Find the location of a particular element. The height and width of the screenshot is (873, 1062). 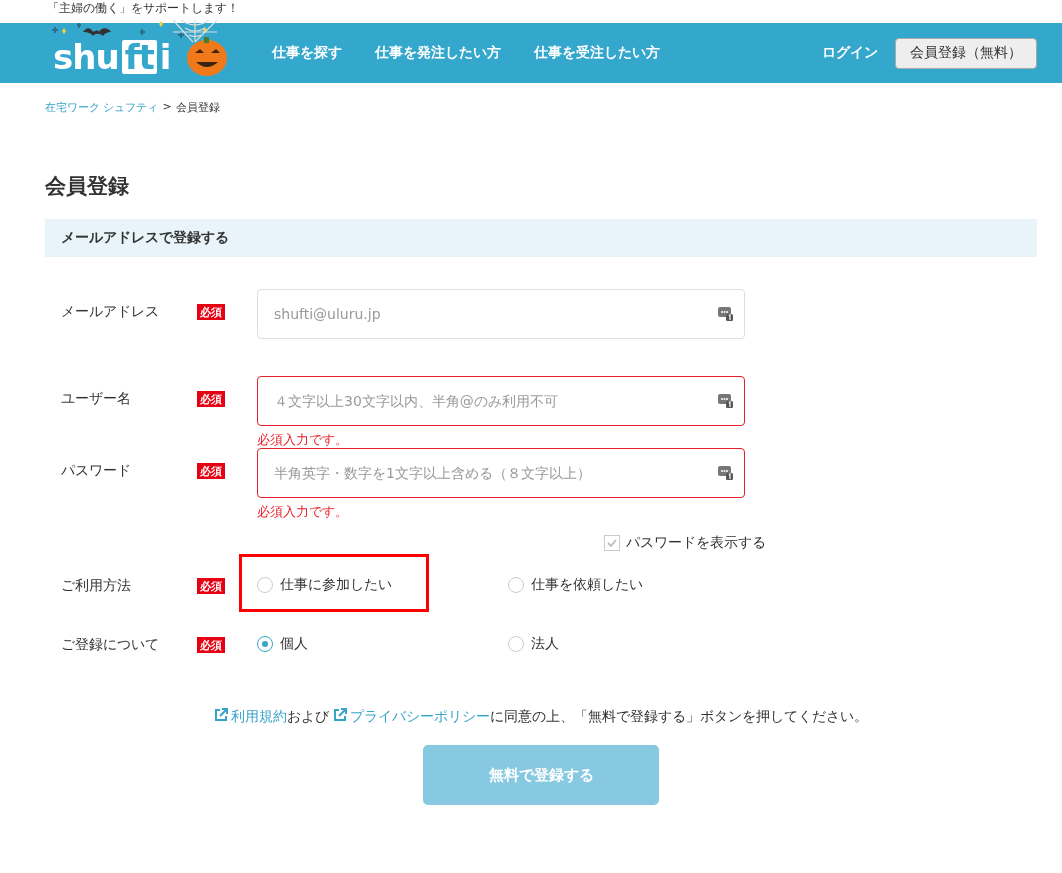

nav-link: 仕事を探す is located at coordinates (307, 53).